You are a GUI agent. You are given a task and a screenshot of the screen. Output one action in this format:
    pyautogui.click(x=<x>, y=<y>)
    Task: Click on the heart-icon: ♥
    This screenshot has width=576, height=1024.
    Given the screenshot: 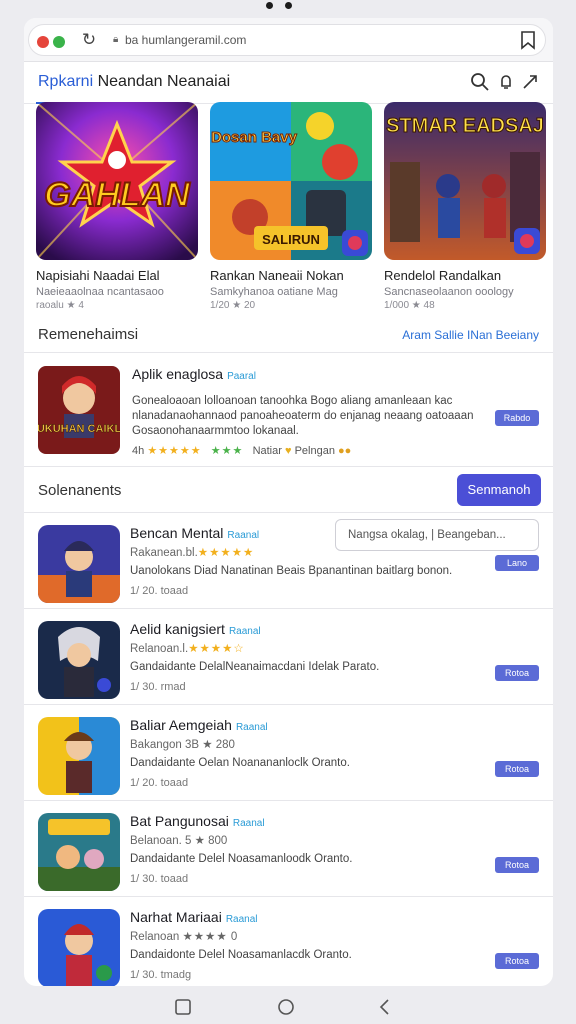 What is the action you would take?
    pyautogui.click(x=288, y=451)
    